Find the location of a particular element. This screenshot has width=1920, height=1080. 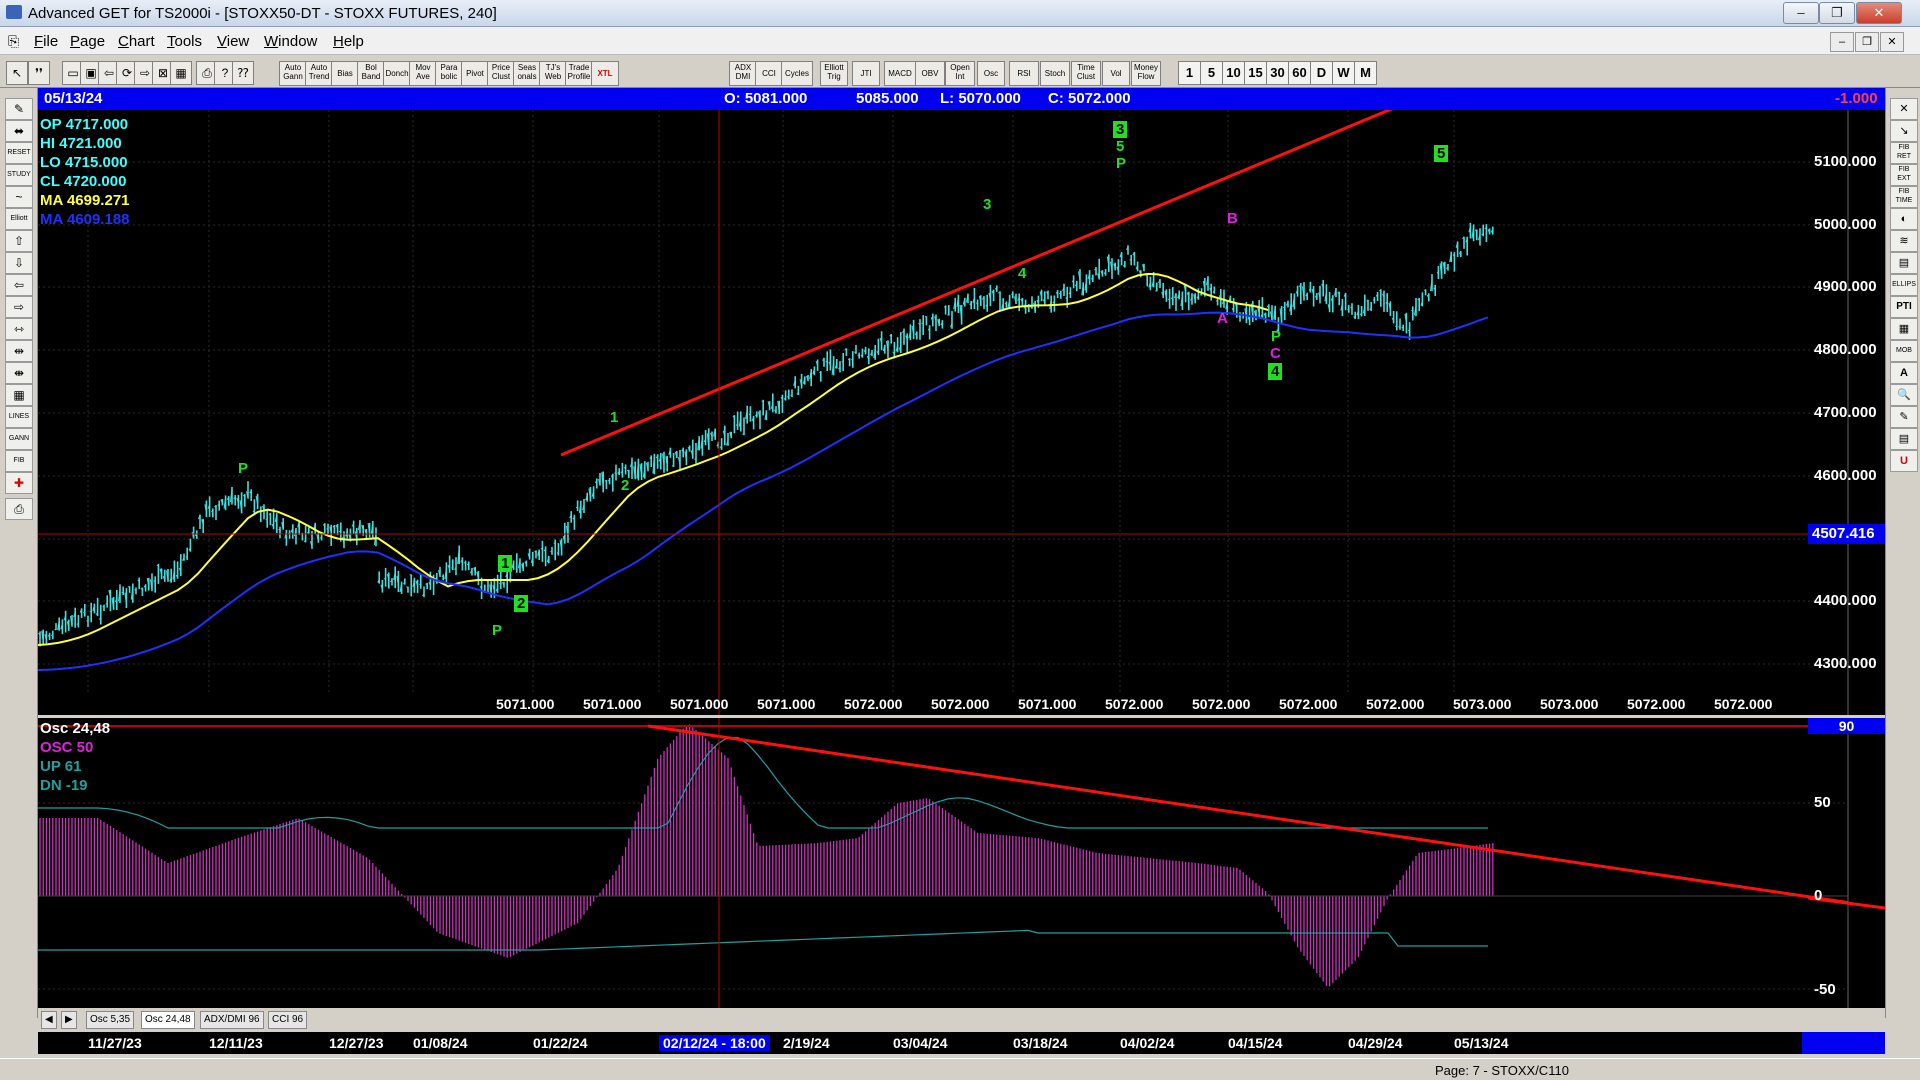

tool-gann: GANN is located at coordinates (19, 439).